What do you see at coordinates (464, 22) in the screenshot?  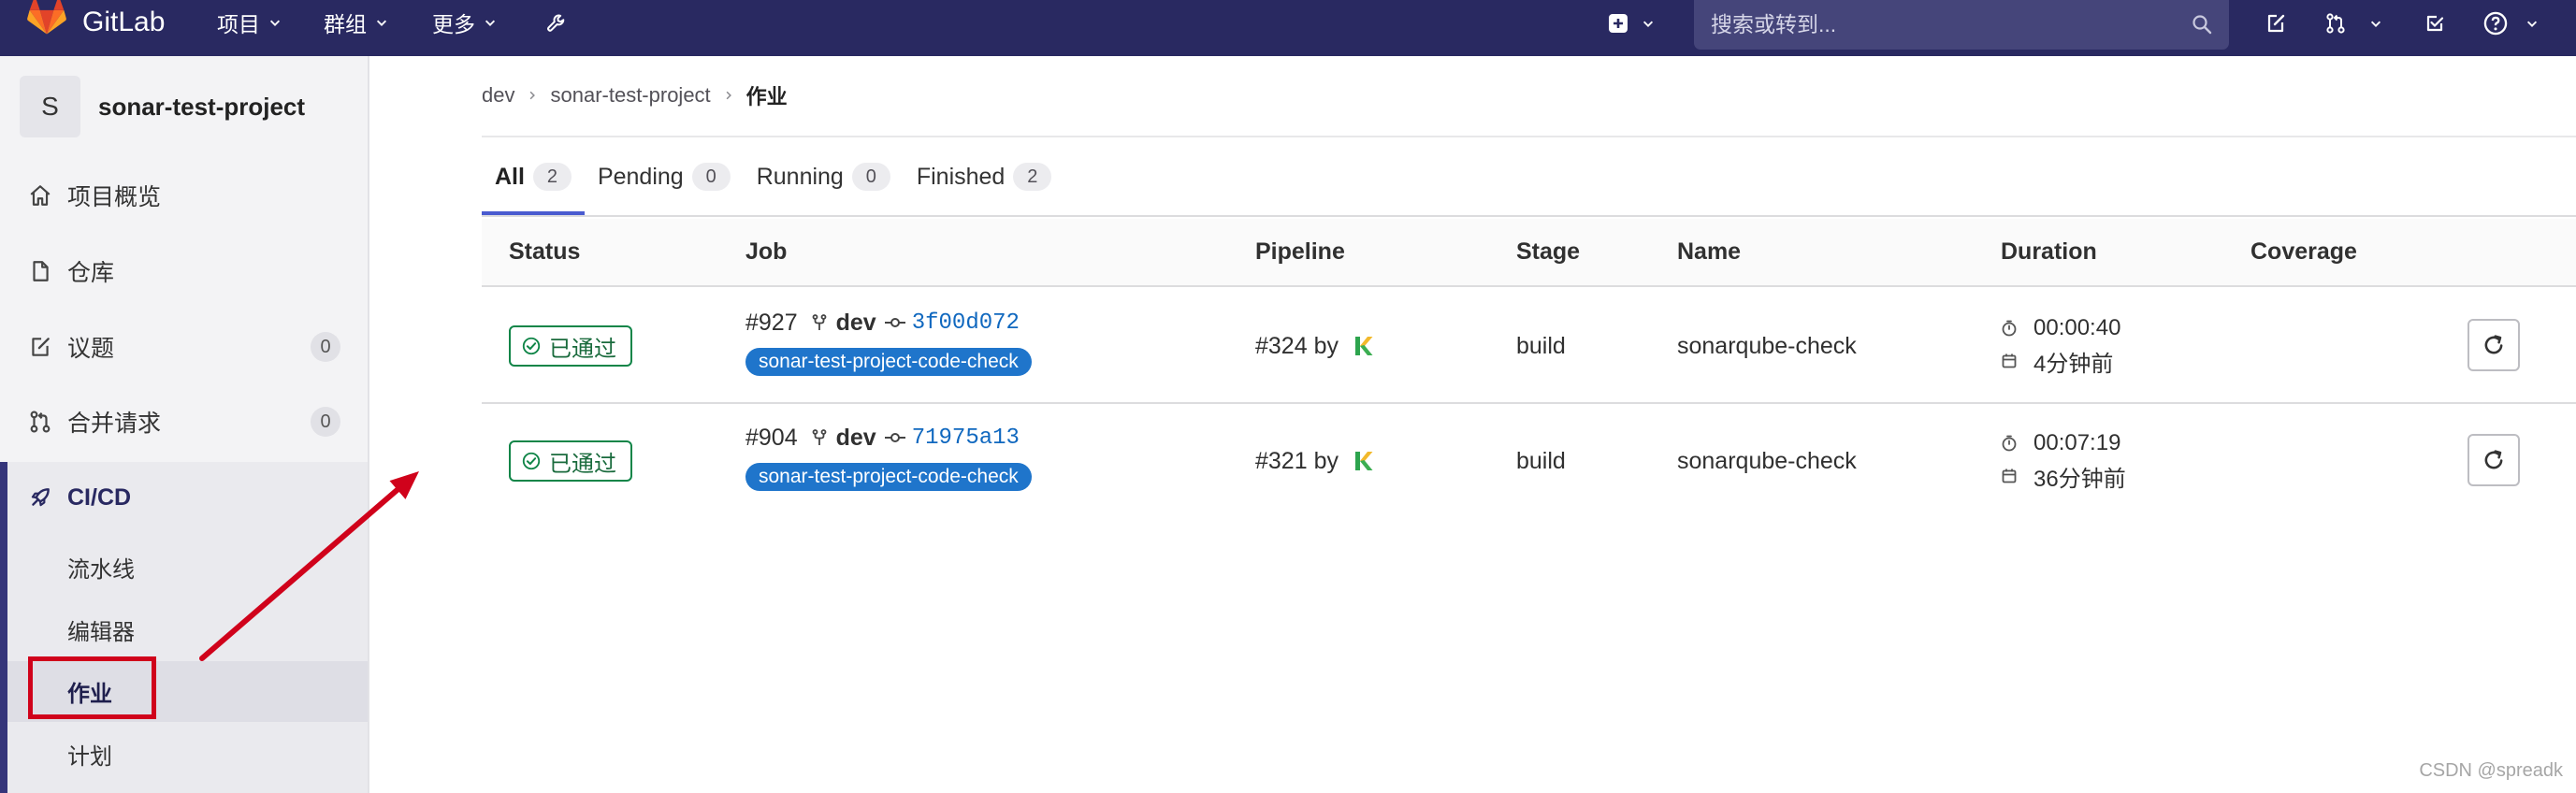 I see `more-menu: 更多` at bounding box center [464, 22].